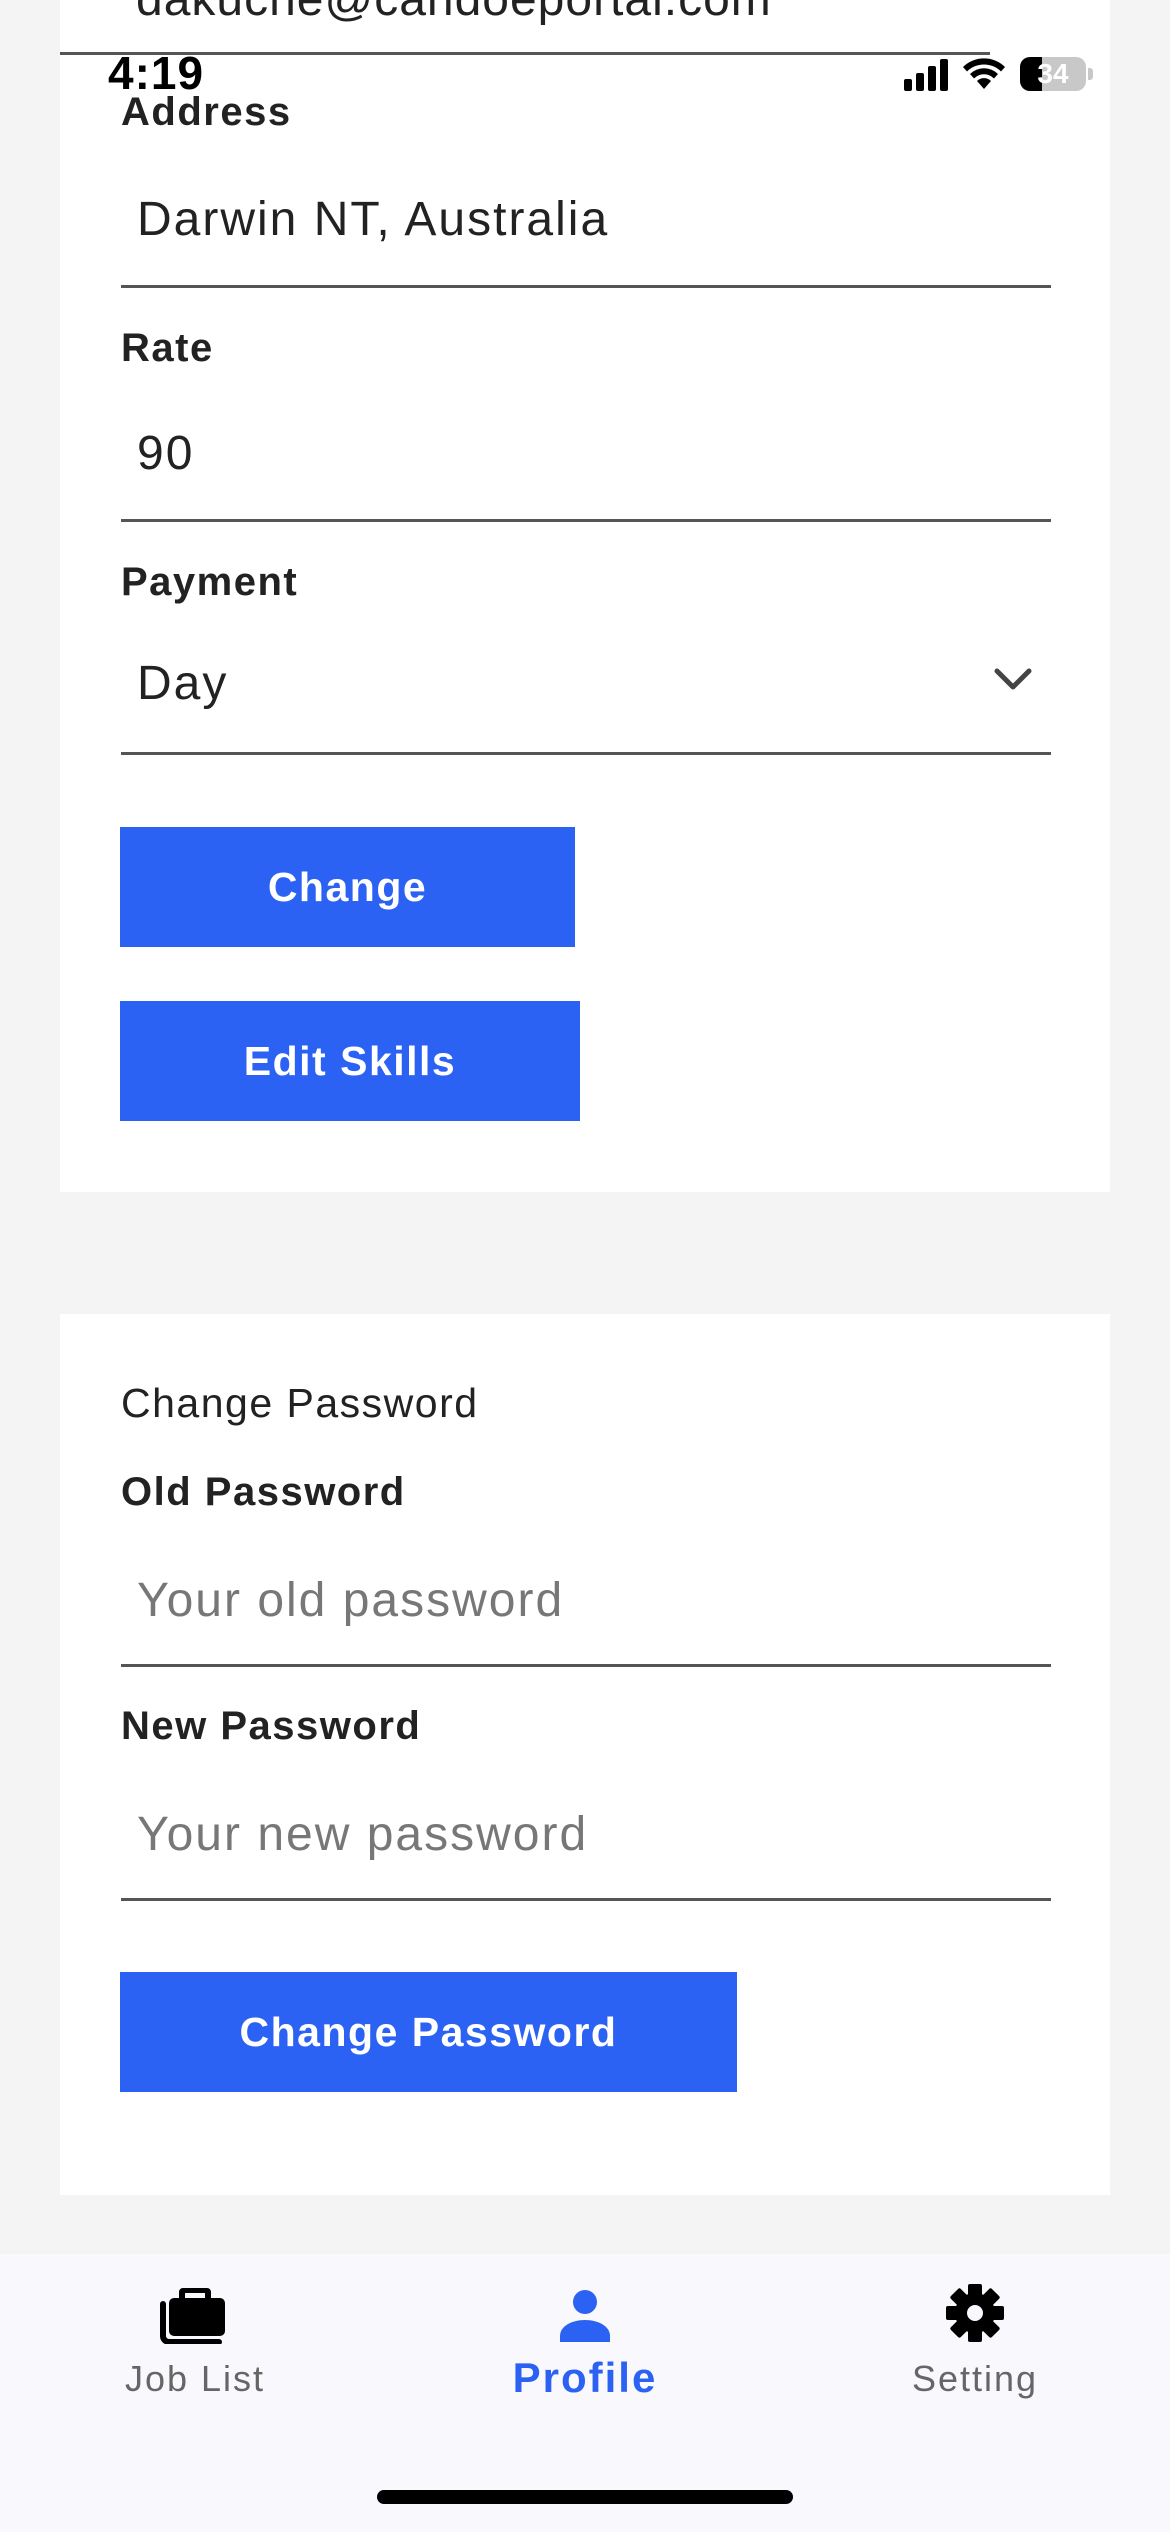 The height and width of the screenshot is (2532, 1170). I want to click on wifi-icon, so click(984, 74).